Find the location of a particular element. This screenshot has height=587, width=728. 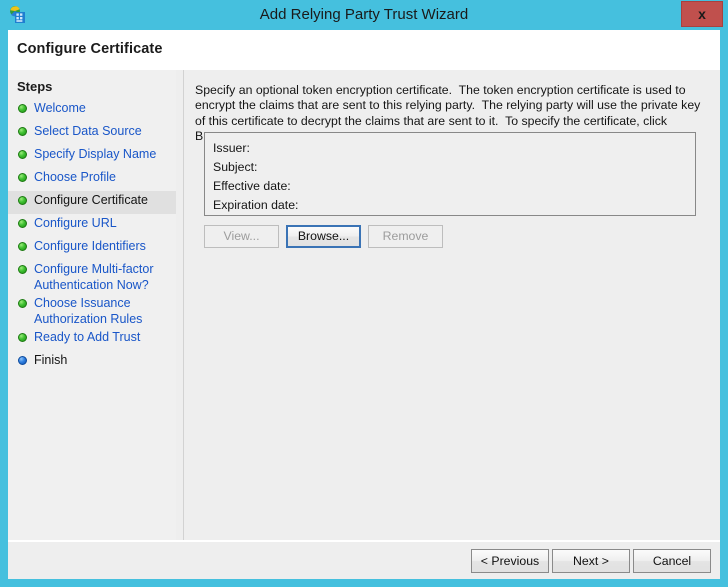

issuer-label: Issuer: is located at coordinates (231, 148).